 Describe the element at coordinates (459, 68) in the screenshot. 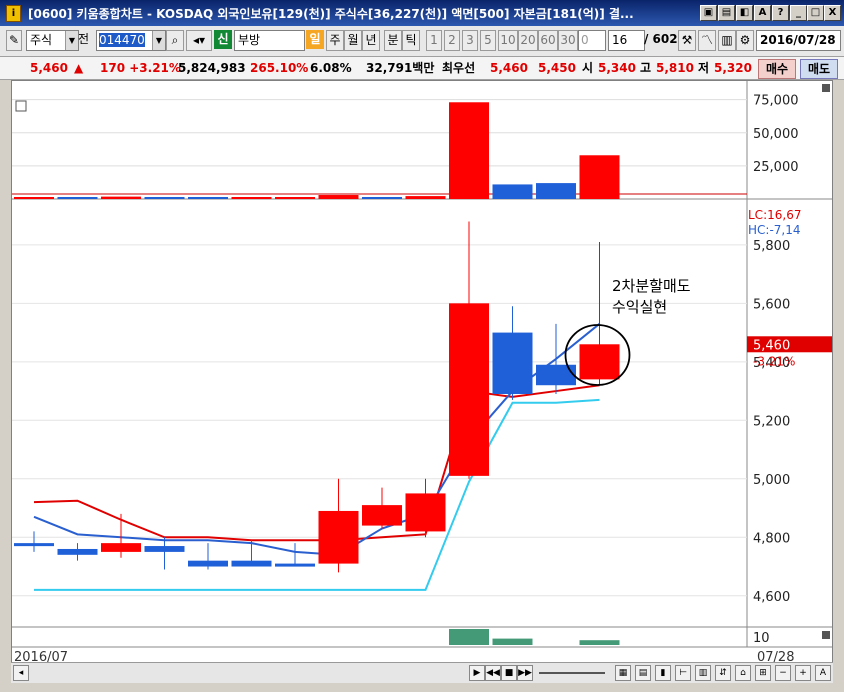

I see `best-quote-label: 최우선` at that location.